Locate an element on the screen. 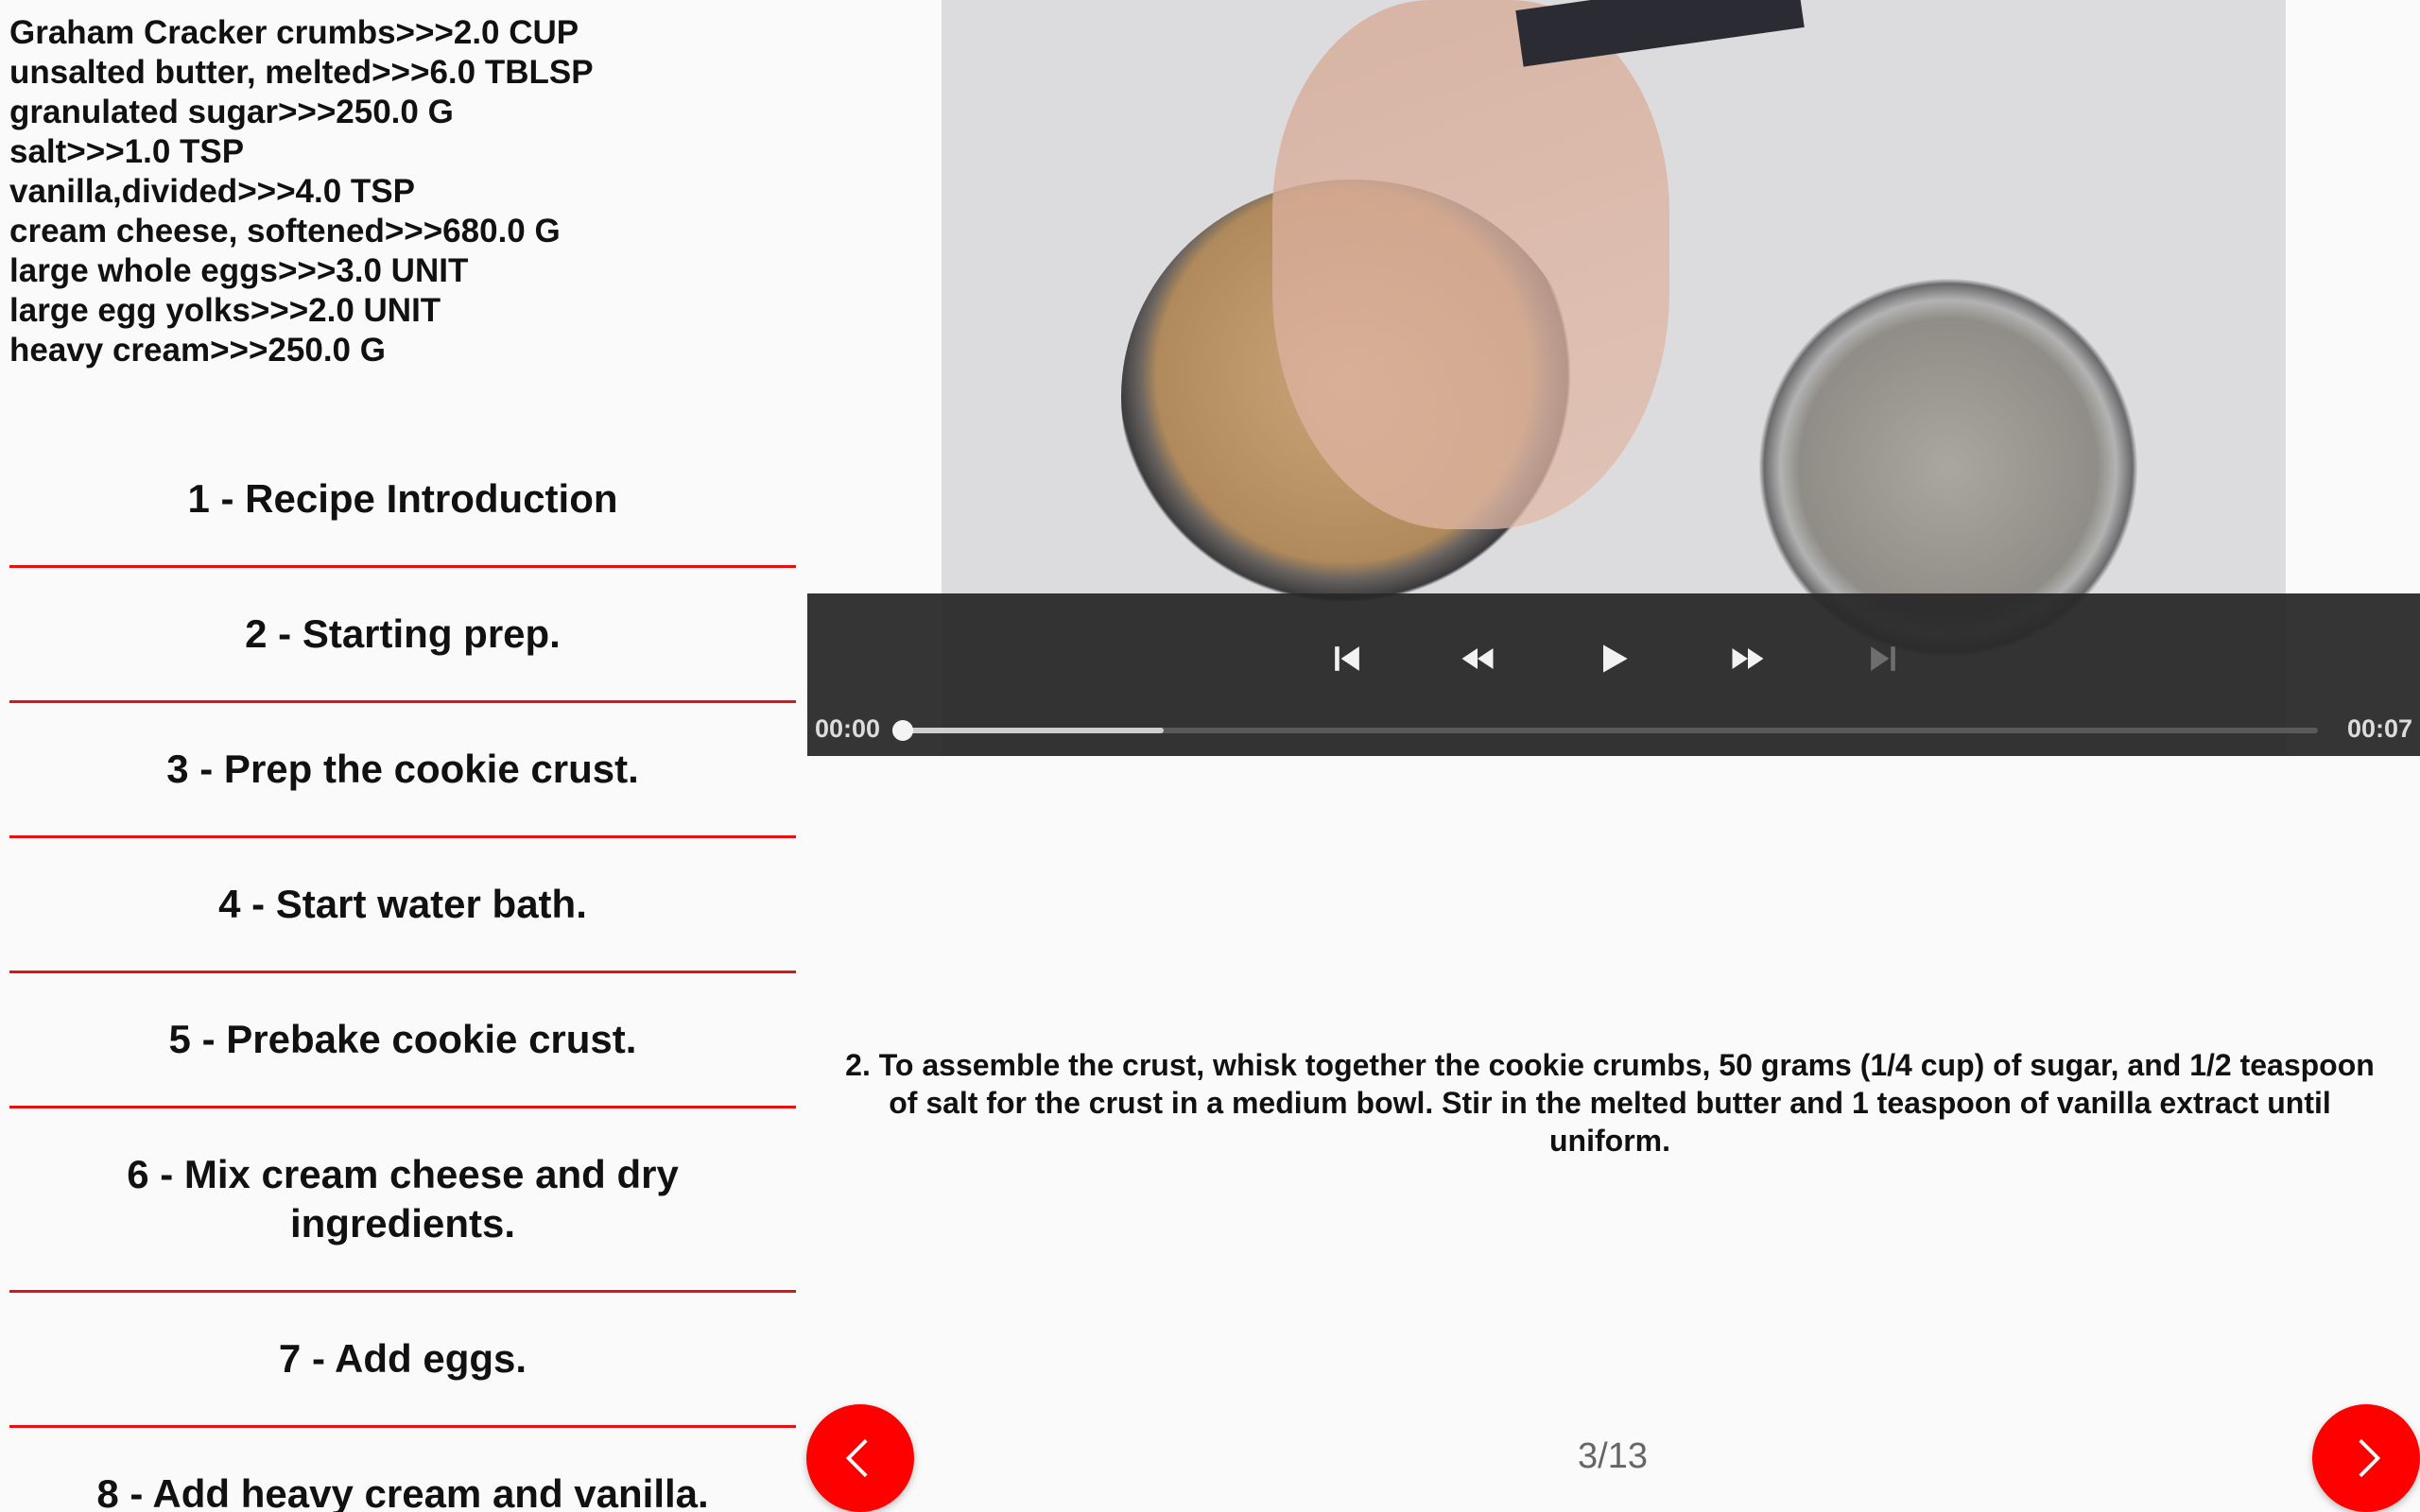 The image size is (2420, 1512). ingredient-item: large egg yolks>>>2.0 UNIT is located at coordinates (225, 310).